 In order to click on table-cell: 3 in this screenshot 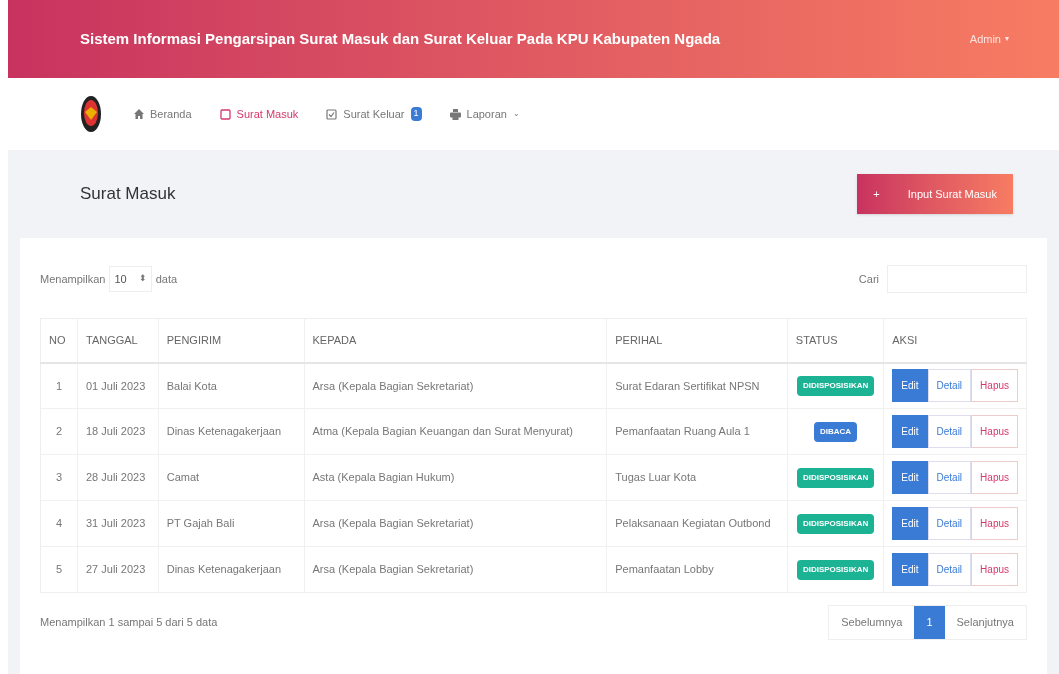, I will do `click(59, 477)`.